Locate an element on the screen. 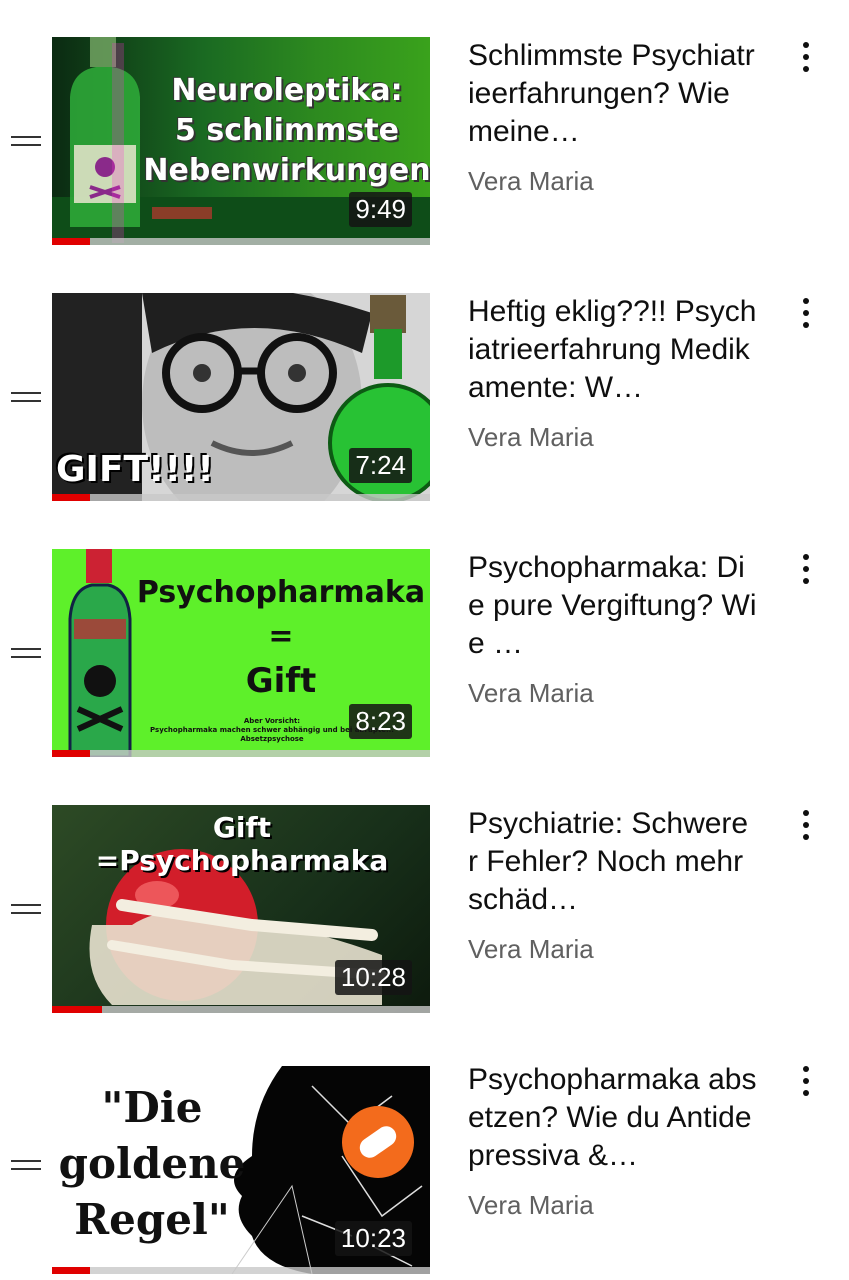 The image size is (849, 1280). thumbnail-caption-line: = is located at coordinates (281, 636).